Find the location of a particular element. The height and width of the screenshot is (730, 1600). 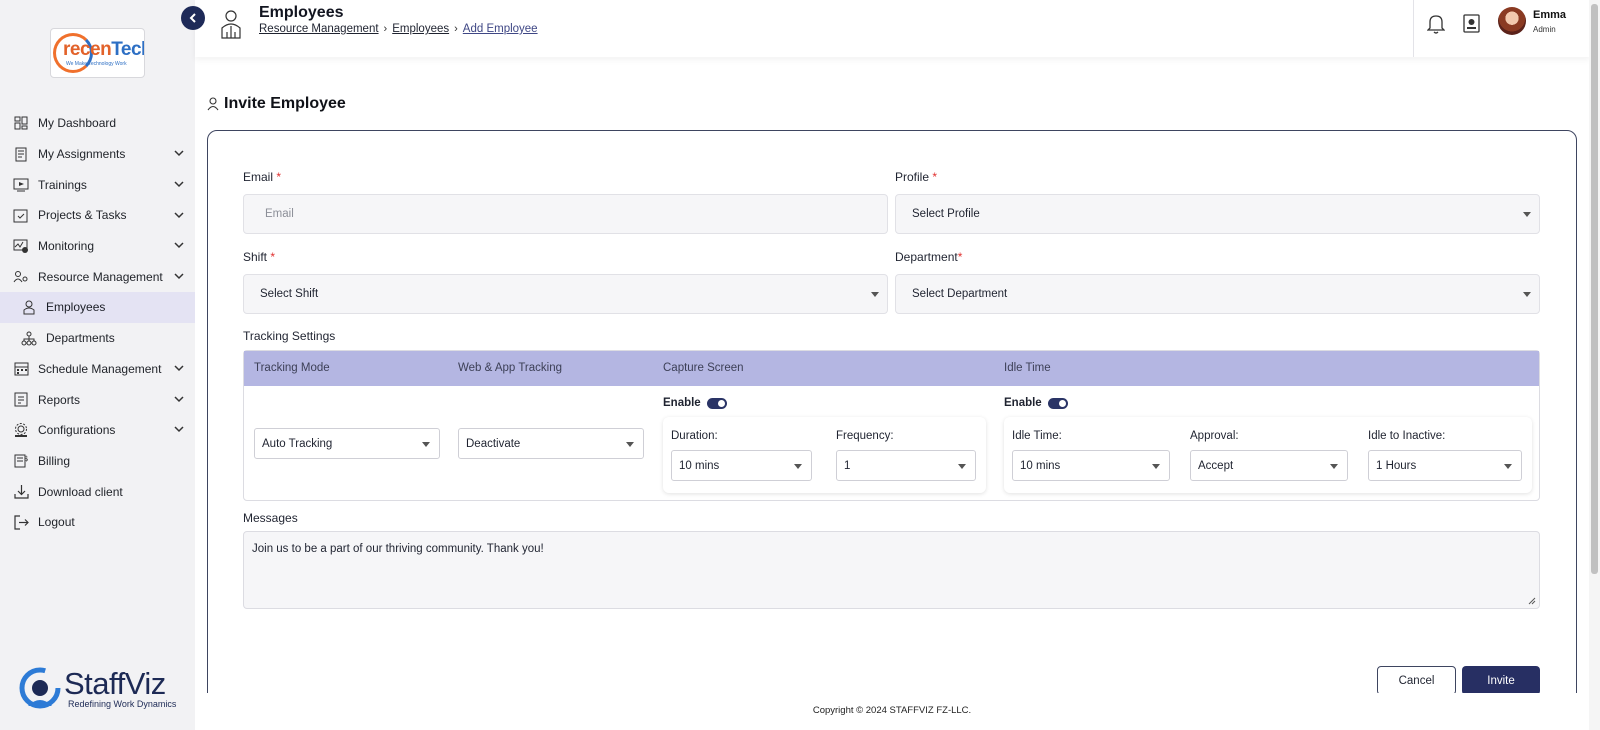

approval-select: Accept is located at coordinates (1269, 465).